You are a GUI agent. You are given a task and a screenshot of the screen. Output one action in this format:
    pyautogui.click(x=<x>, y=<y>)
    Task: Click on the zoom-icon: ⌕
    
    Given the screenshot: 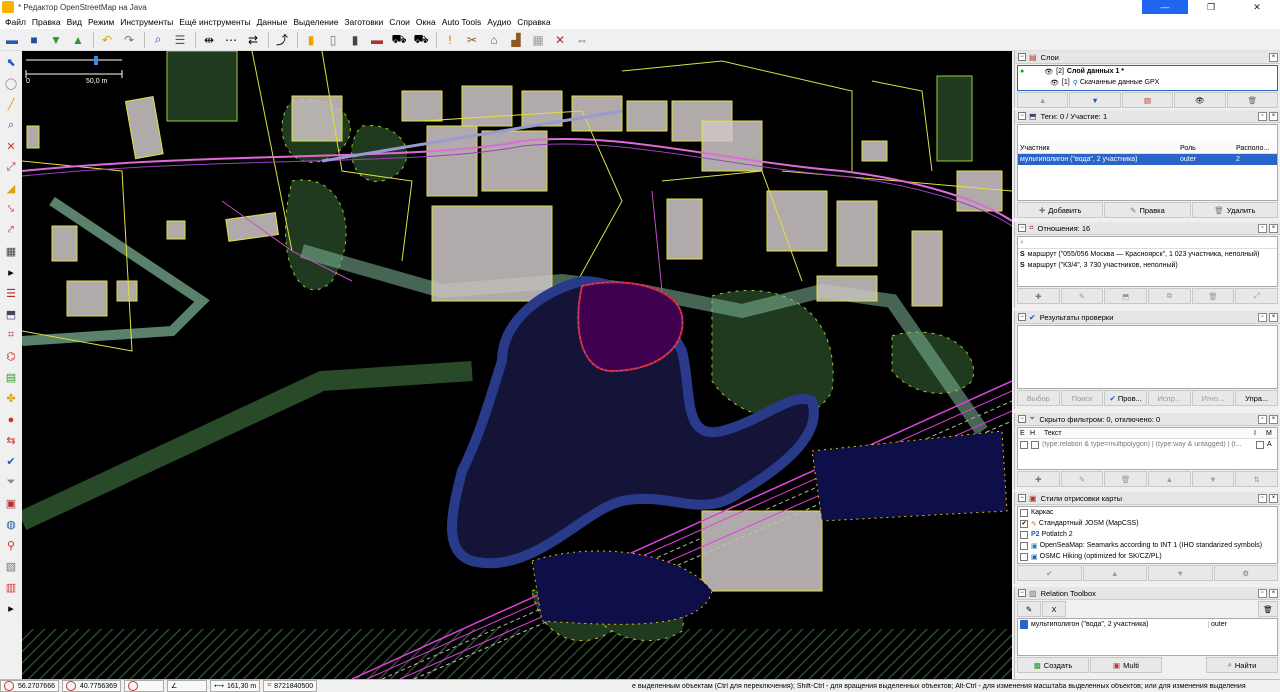 What is the action you would take?
    pyautogui.click(x=11, y=125)
    